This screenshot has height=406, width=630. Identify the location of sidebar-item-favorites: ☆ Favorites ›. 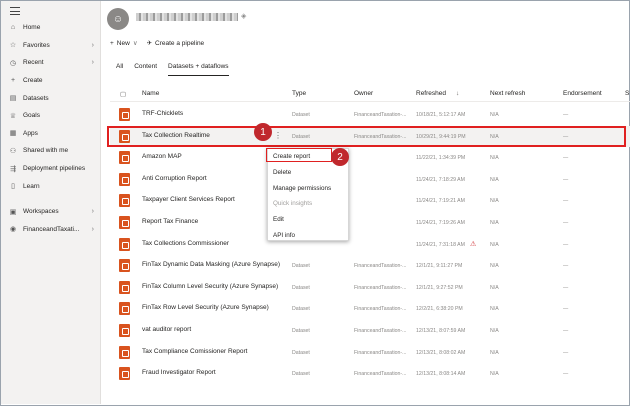
(51, 46).